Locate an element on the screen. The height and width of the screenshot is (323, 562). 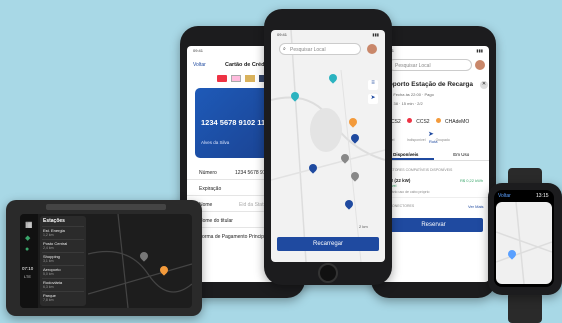
station-title: Aeroporto Estação de Recarga is located at coordinates (426, 84).